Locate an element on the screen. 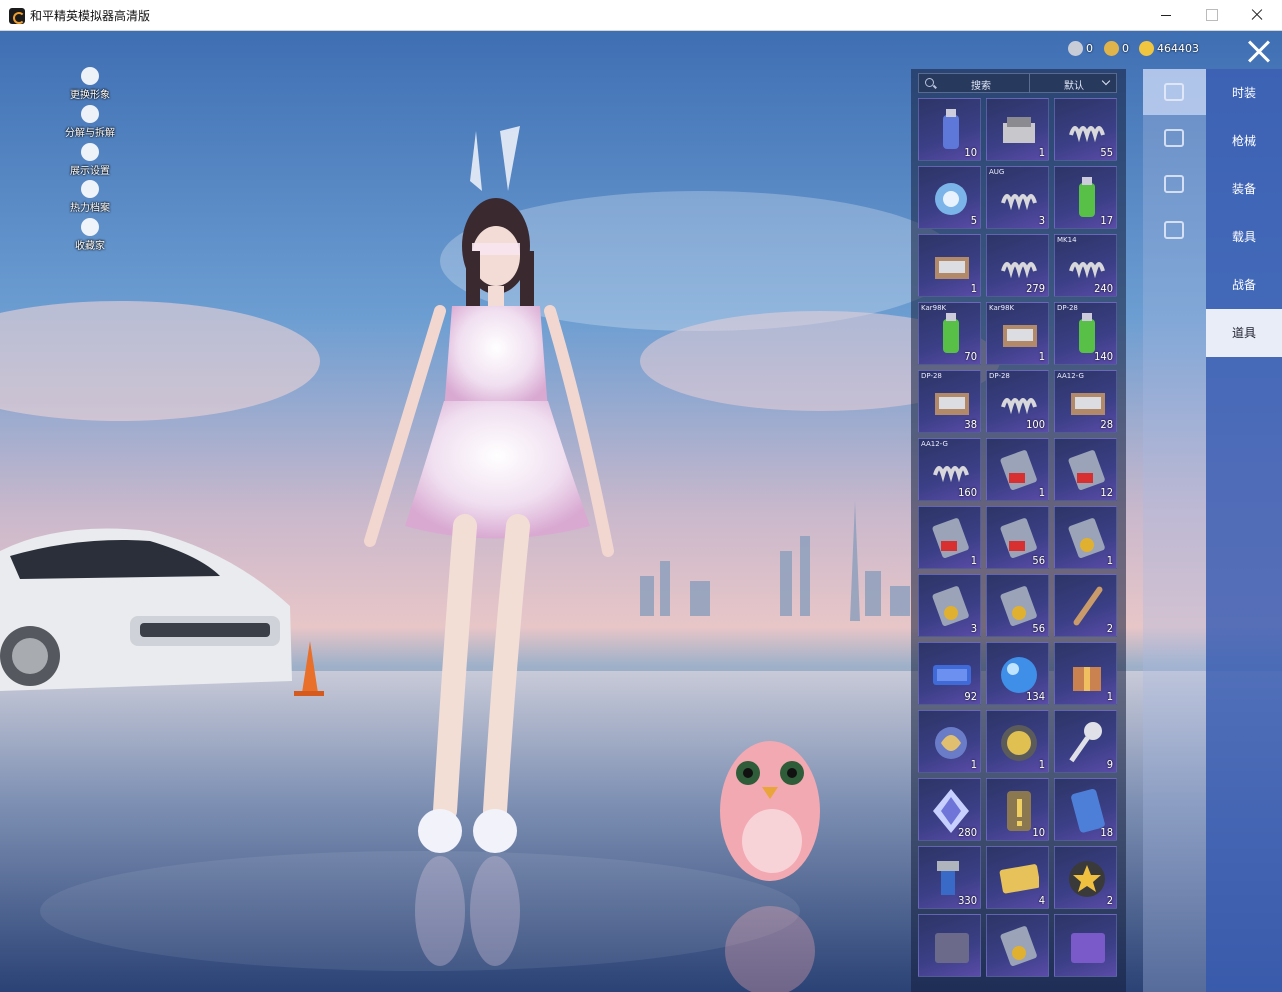 The height and width of the screenshot is (992, 1282). close-window-button is located at coordinates (1257, 15).